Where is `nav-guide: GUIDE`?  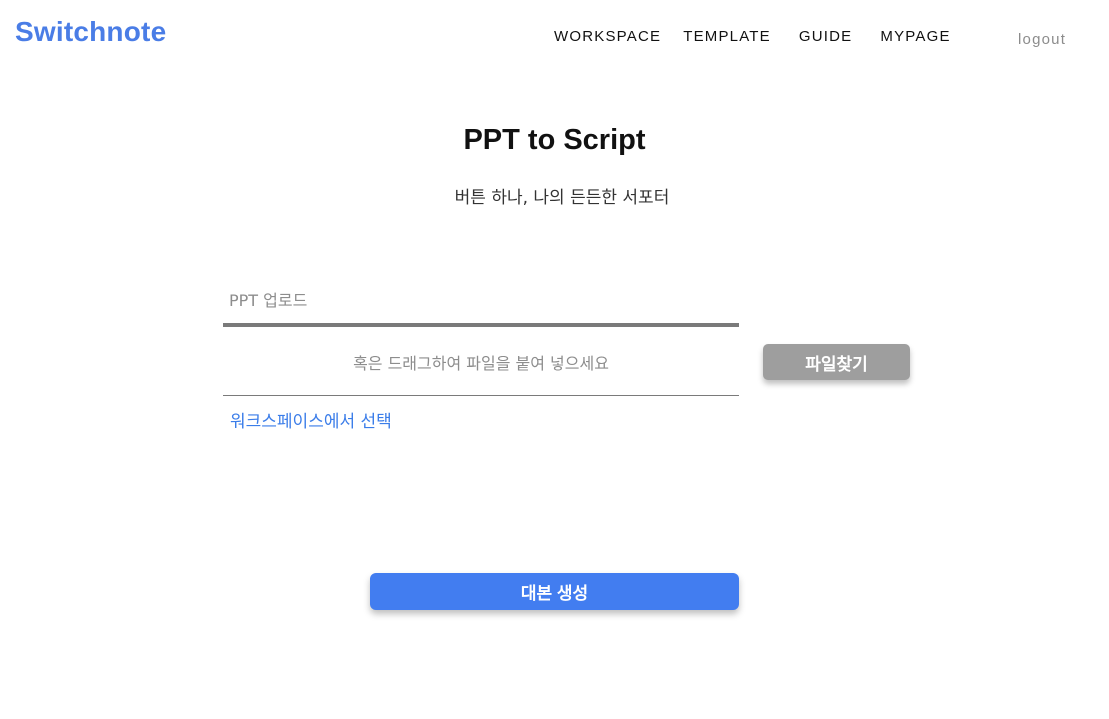
nav-guide: GUIDE is located at coordinates (826, 36).